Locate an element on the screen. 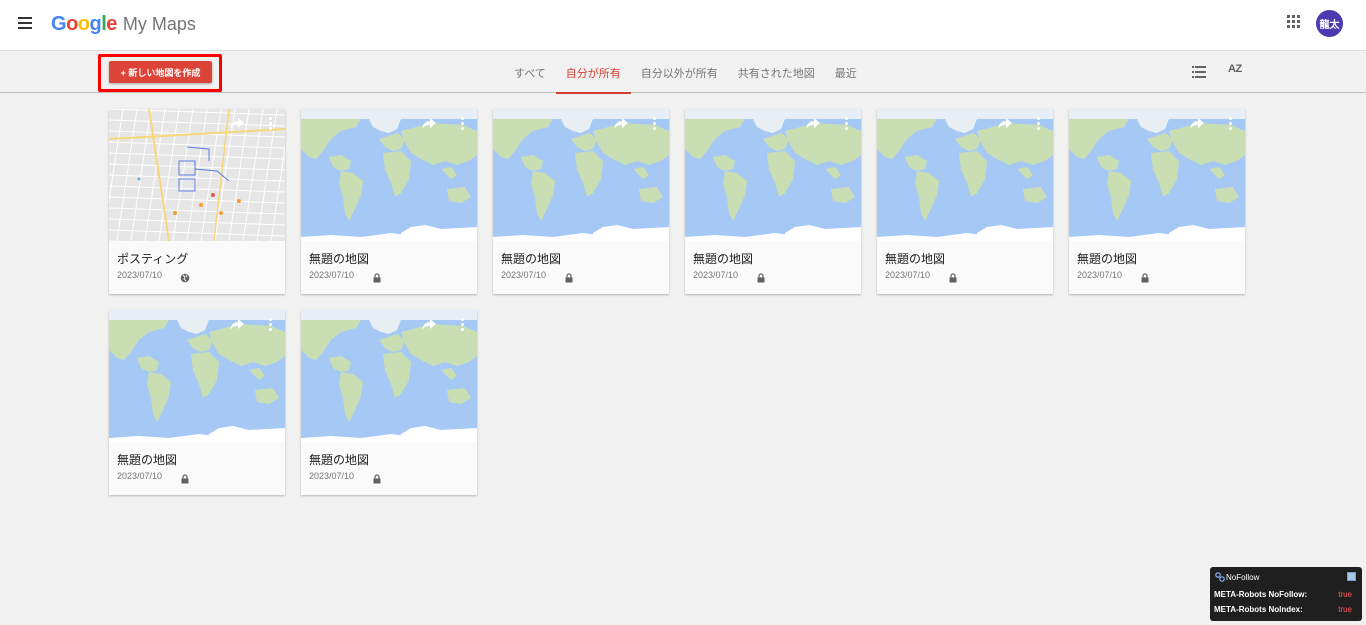  extension-minimize-button is located at coordinates (1351, 576).